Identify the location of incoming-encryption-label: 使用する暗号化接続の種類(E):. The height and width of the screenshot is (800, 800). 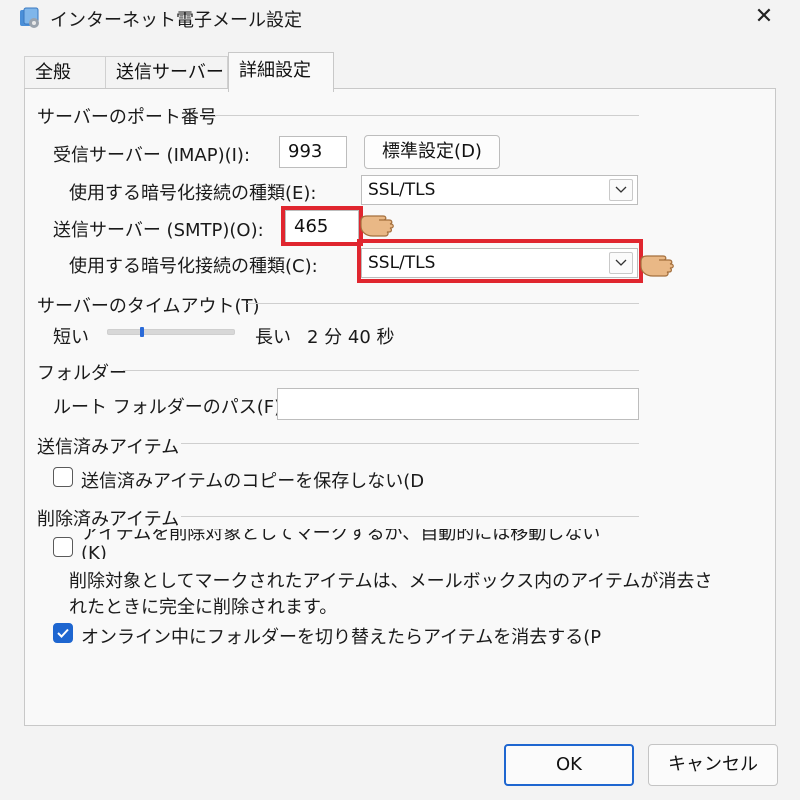
(193, 193).